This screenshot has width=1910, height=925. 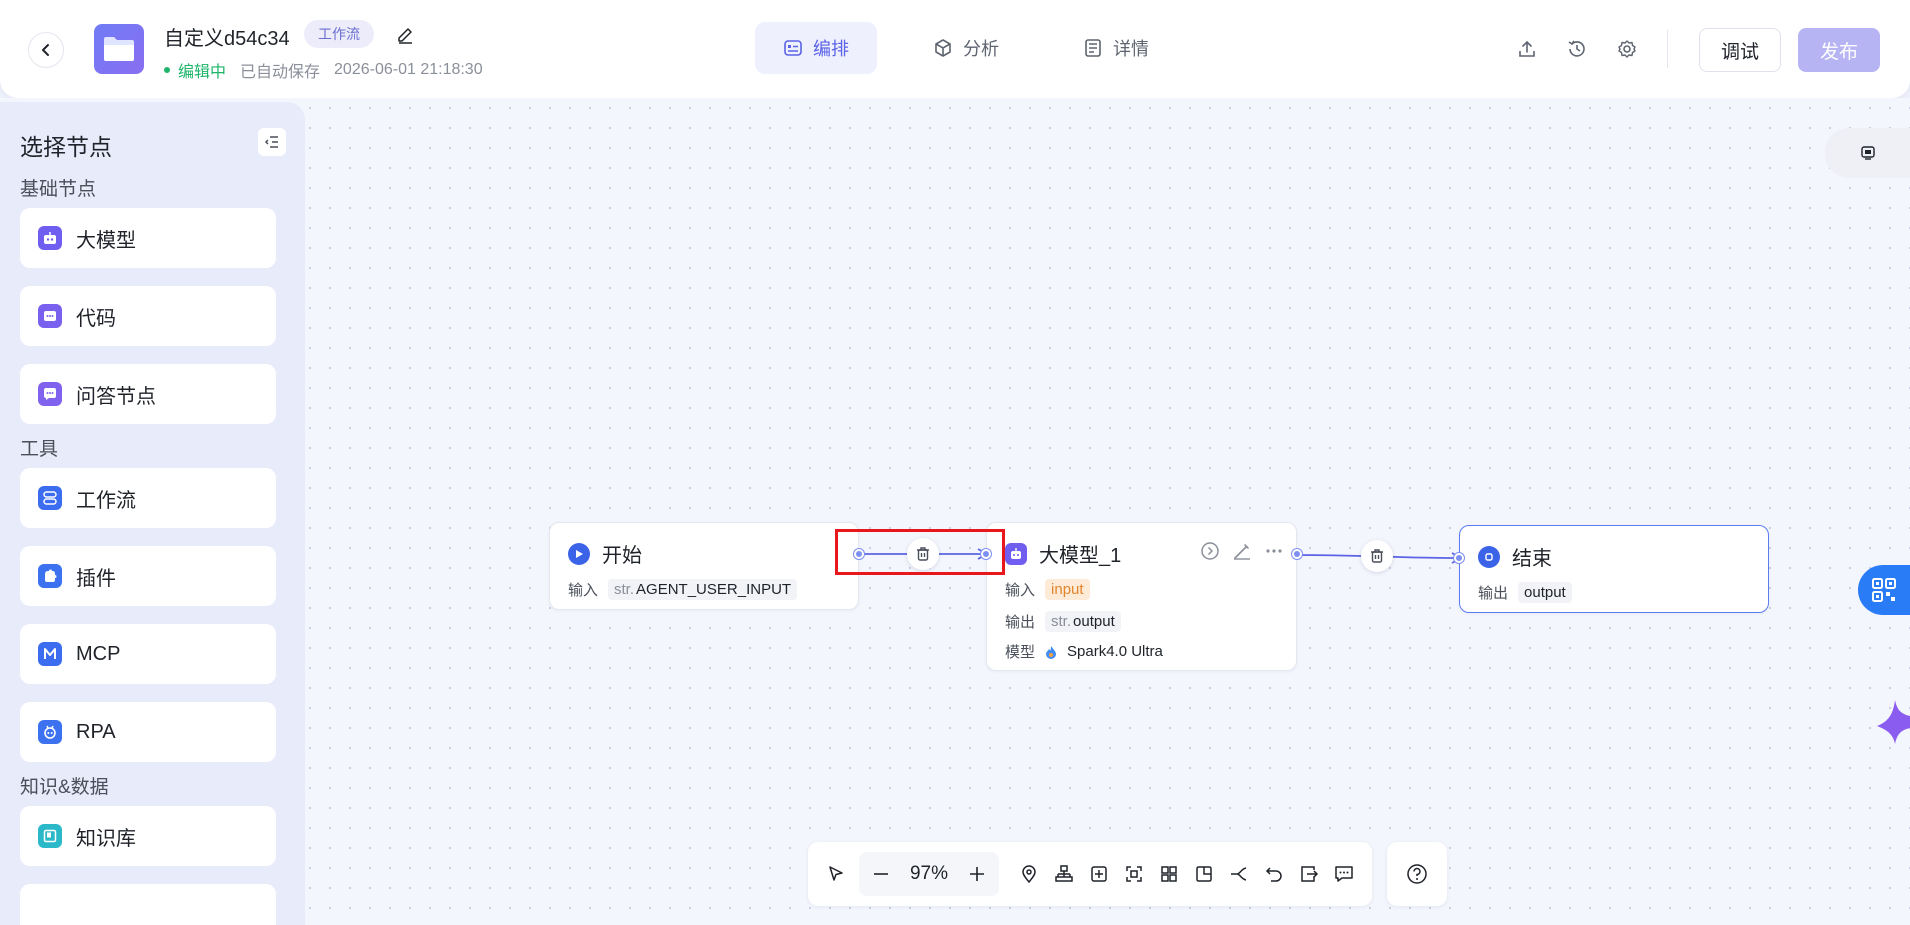 I want to click on zoom-in-button, so click(x=977, y=874).